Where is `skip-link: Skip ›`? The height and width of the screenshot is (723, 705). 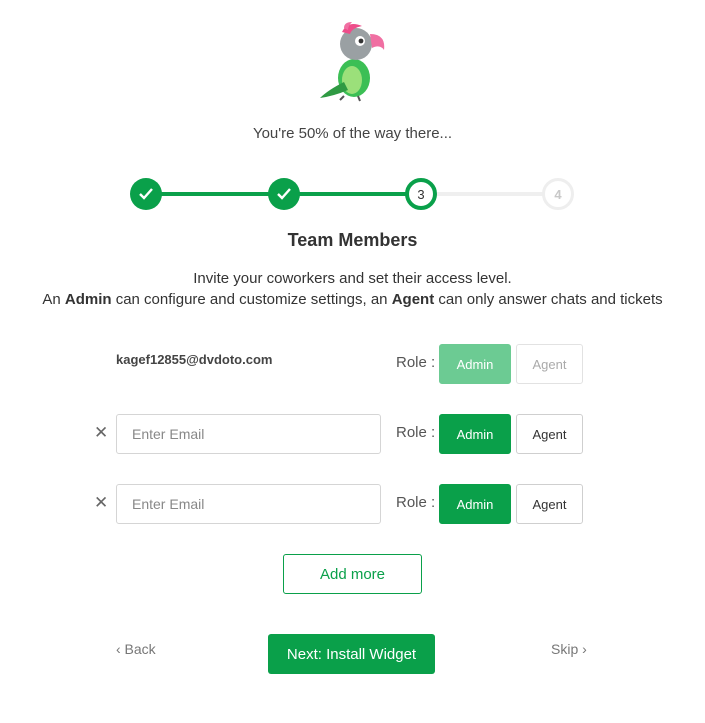
skip-link: Skip › is located at coordinates (569, 649).